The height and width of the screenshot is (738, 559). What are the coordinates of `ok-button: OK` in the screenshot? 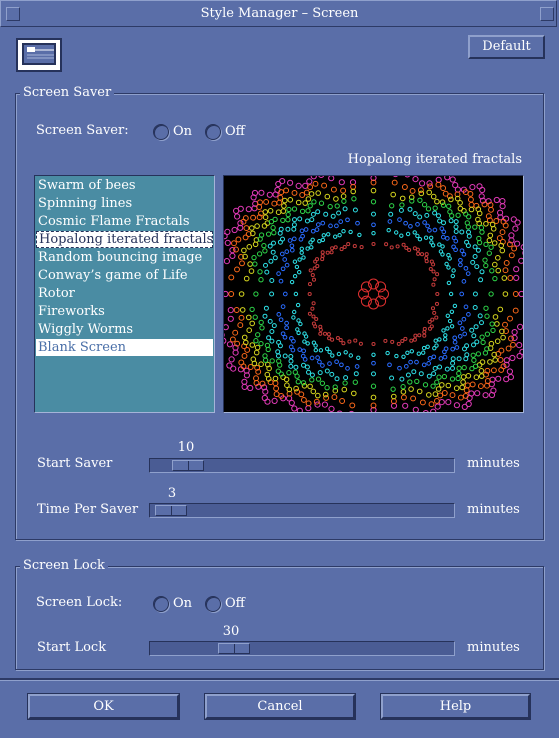 It's located at (103, 706).